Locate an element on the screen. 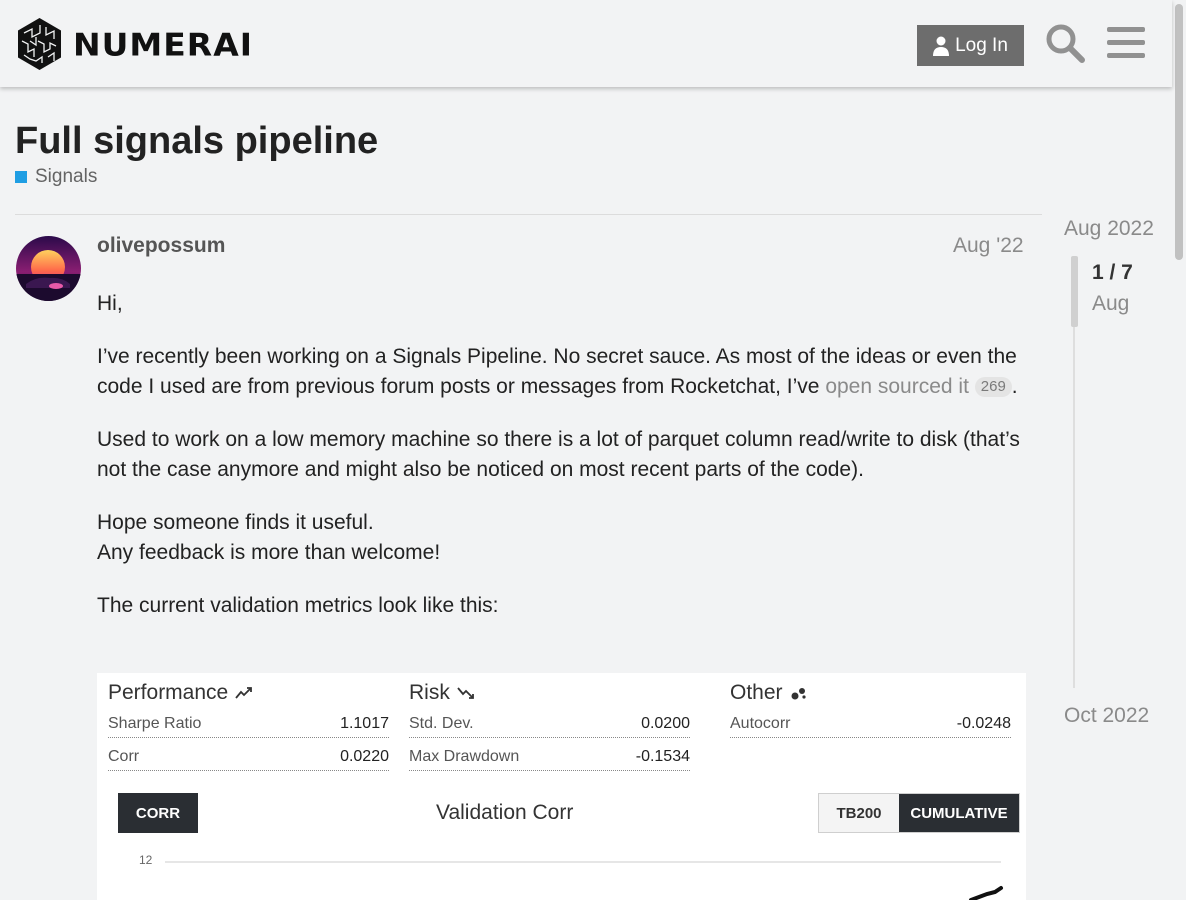 This screenshot has height=900, width=1186. numerai-logo: NUMERAI is located at coordinates (134, 44).